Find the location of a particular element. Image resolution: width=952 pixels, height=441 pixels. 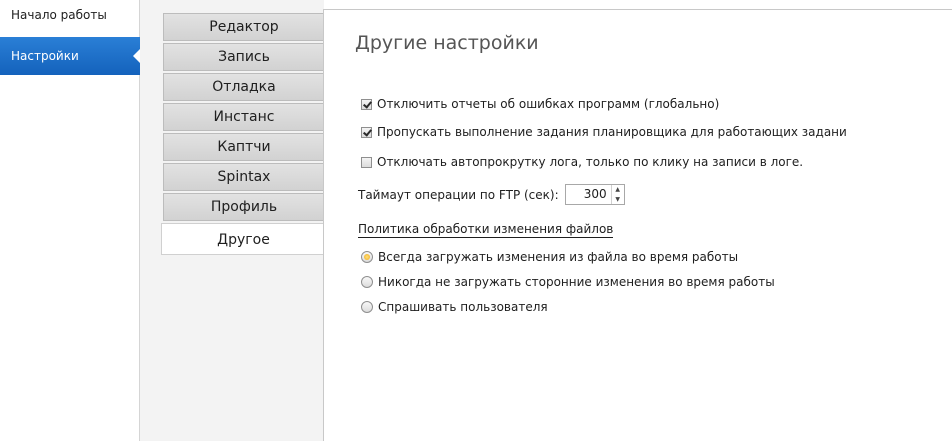

stepper-down-icon: ▼ is located at coordinates (618, 200).